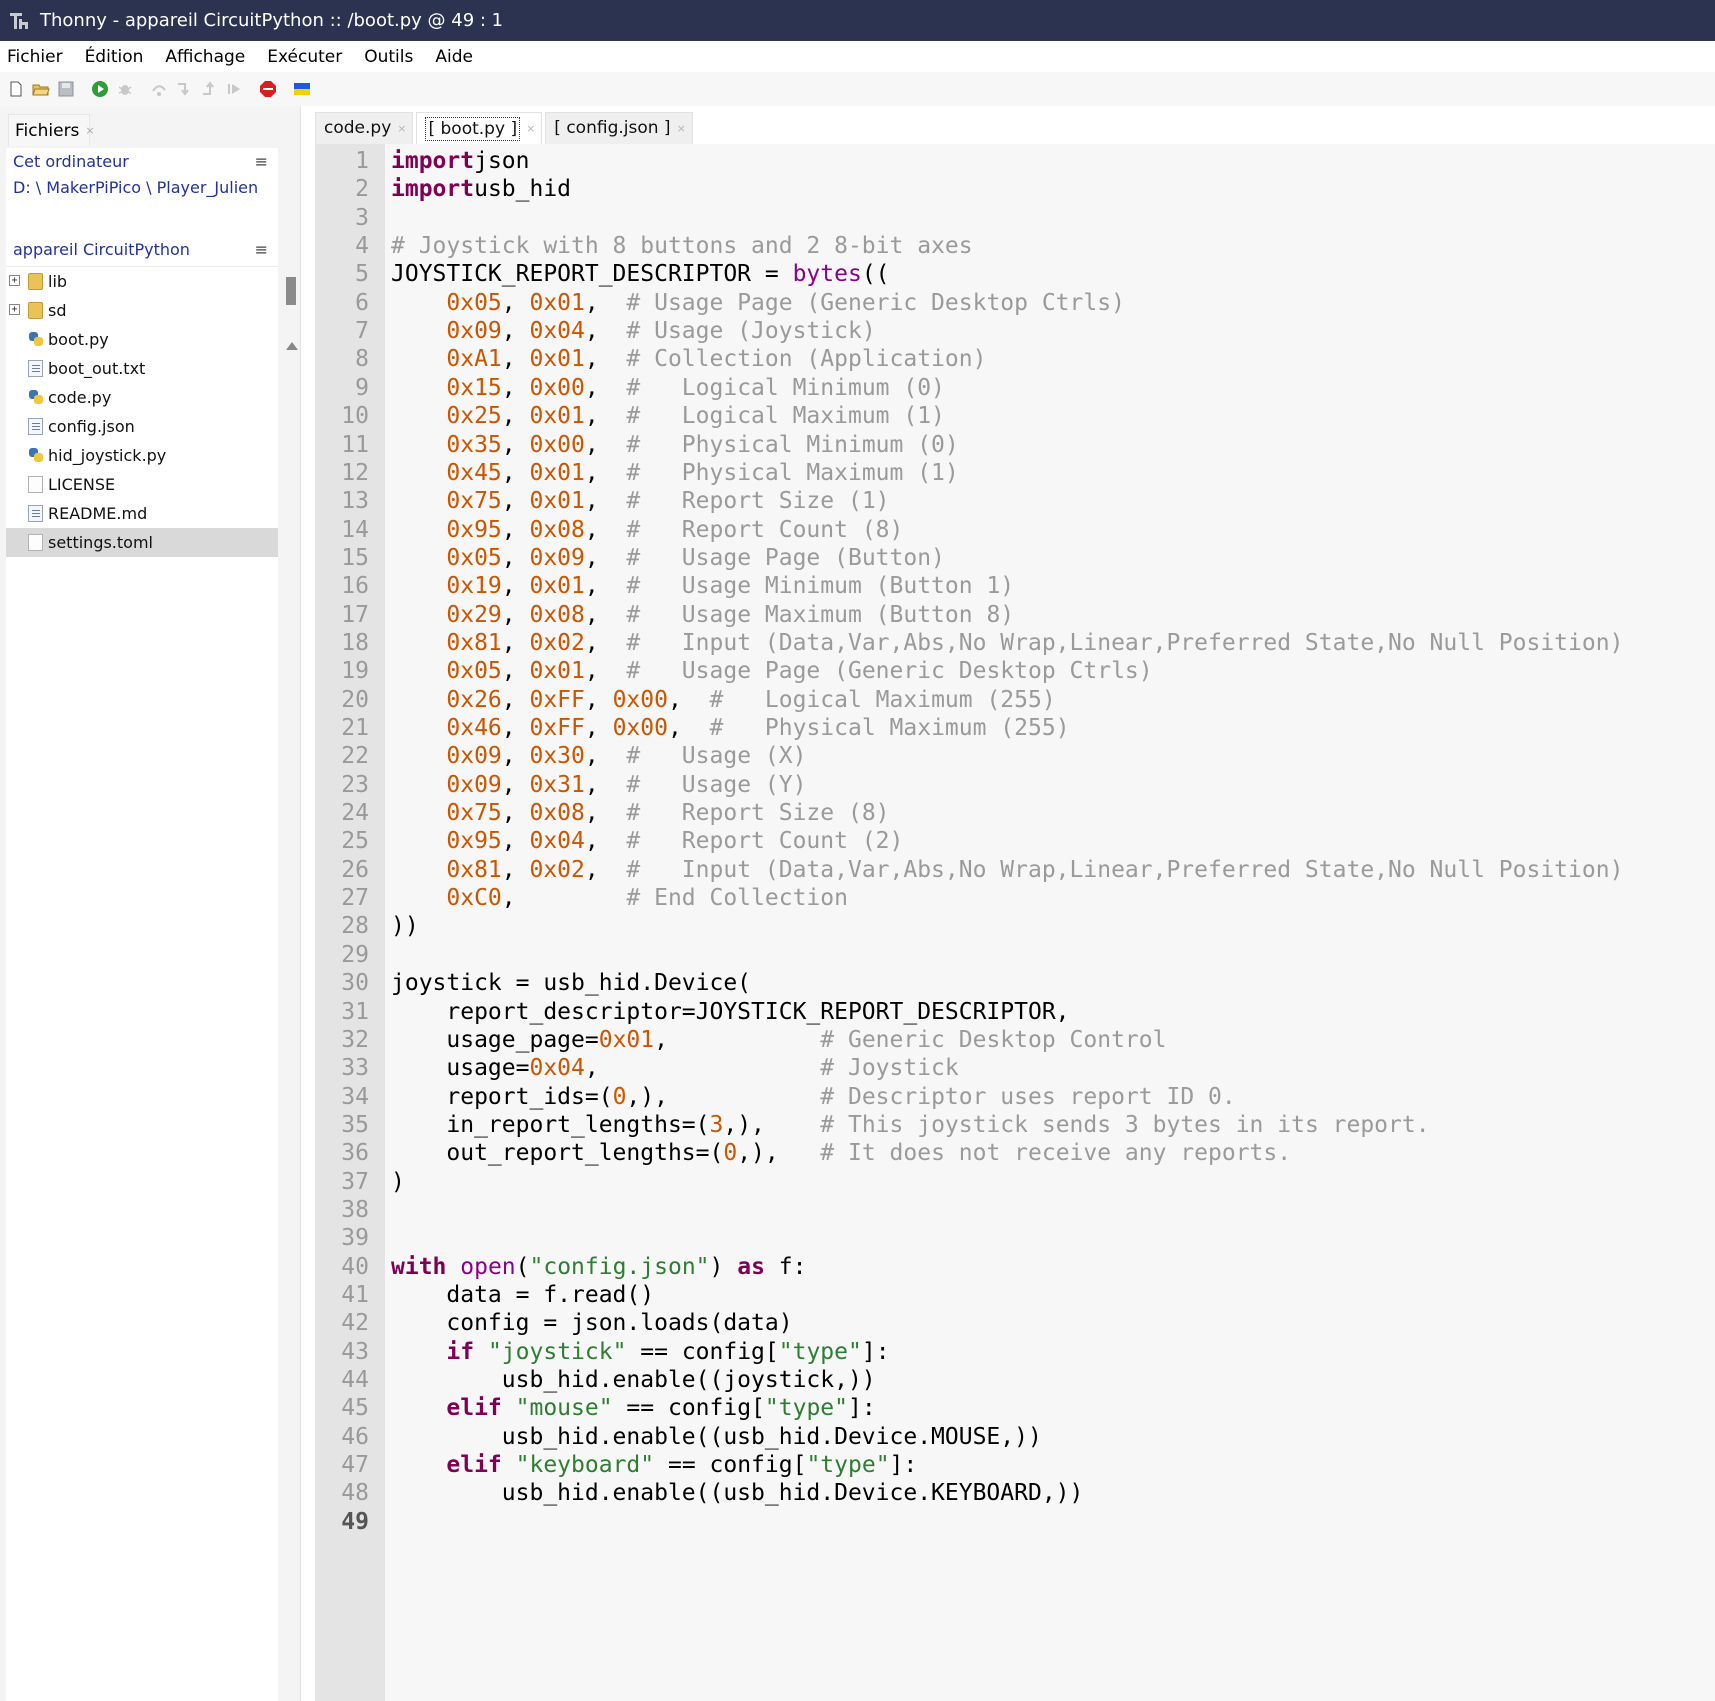 This screenshot has height=1701, width=1715. Describe the element at coordinates (142, 310) in the screenshot. I see `file-tree-item: + sd` at that location.